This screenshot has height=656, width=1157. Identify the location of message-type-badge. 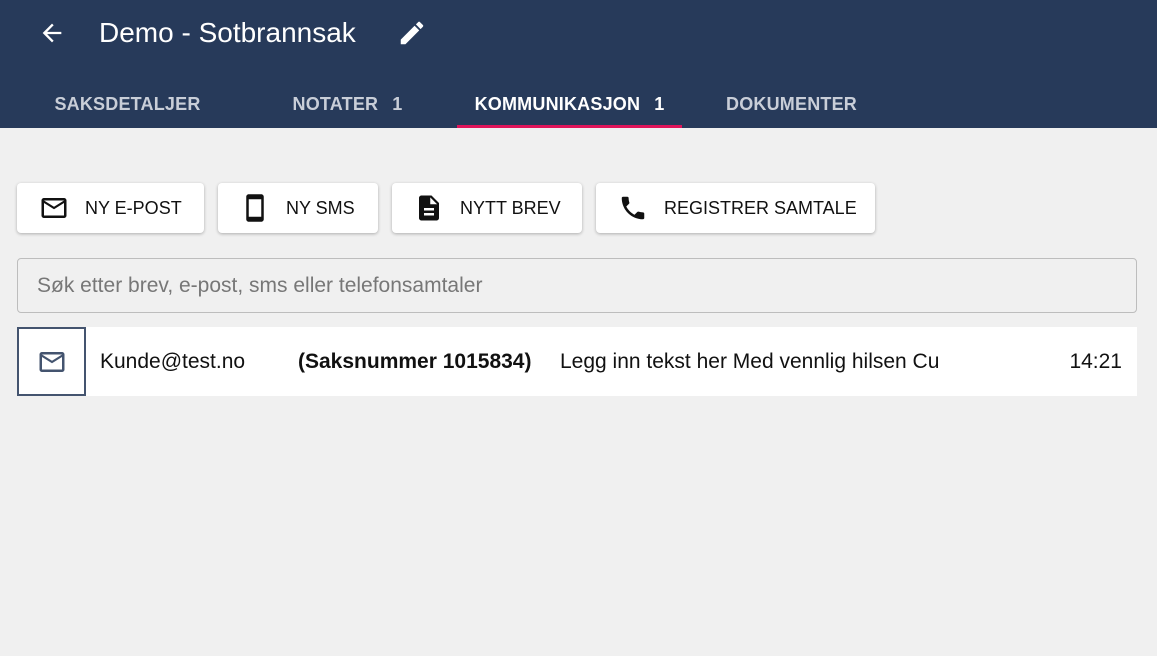
(51, 361).